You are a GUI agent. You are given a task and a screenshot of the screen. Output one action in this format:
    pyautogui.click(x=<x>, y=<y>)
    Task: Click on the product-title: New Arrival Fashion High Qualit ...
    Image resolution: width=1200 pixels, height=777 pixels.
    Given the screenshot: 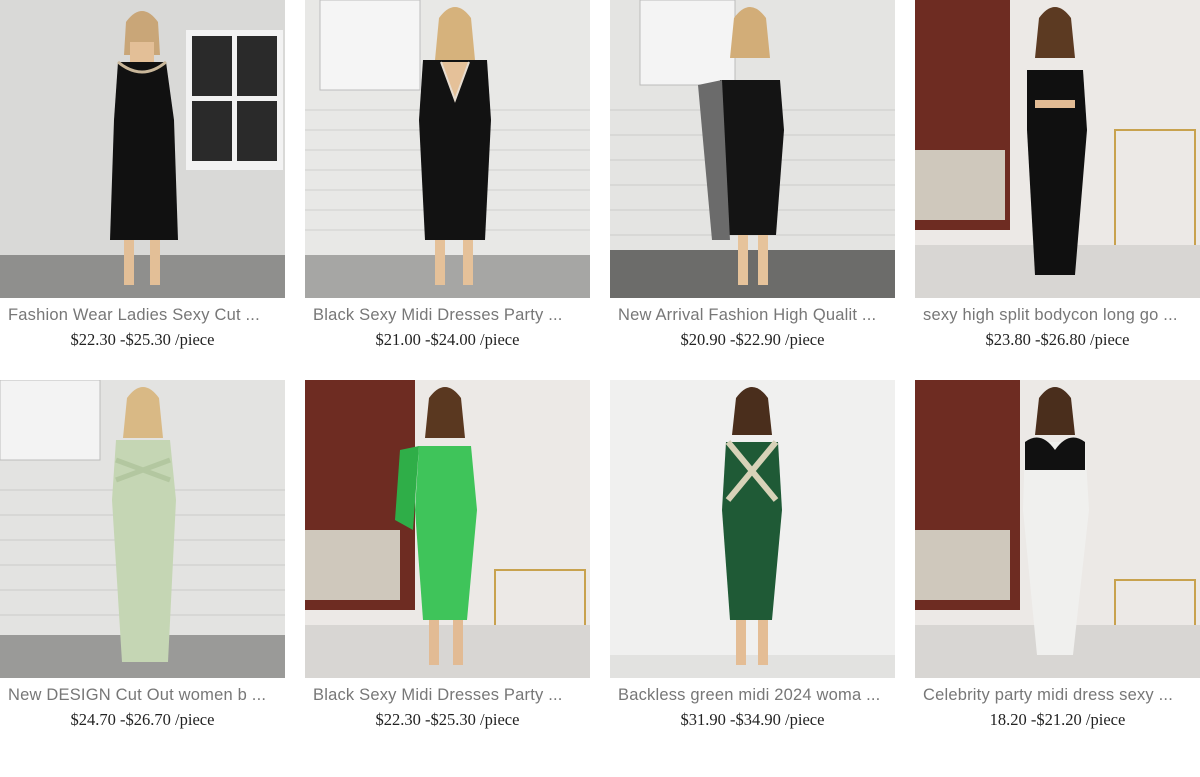 What is the action you would take?
    pyautogui.click(x=752, y=317)
    